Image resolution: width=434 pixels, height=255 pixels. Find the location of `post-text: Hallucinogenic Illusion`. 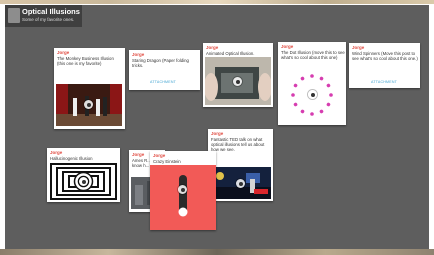

post-text: Hallucinogenic Illusion is located at coordinates (71, 158).